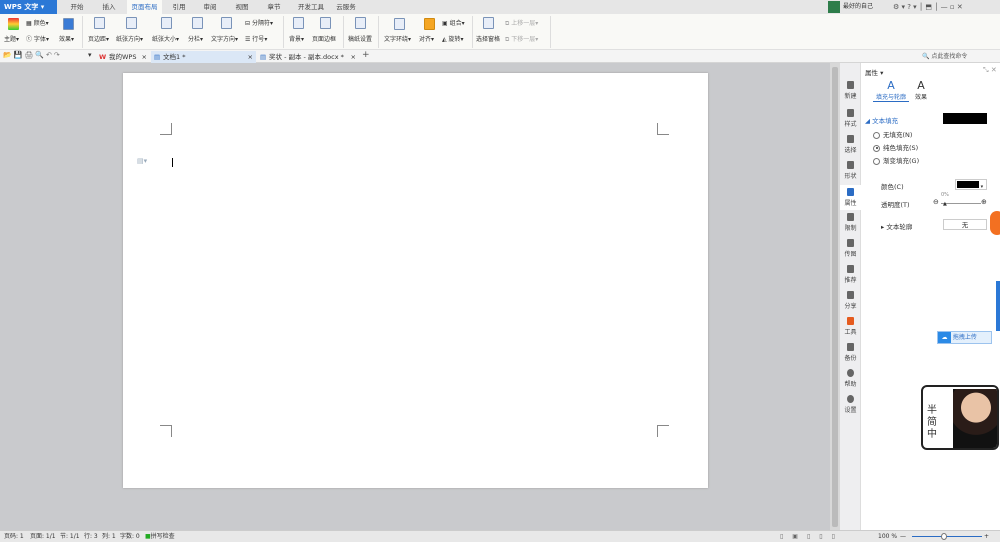 The height and width of the screenshot is (542, 1000). I want to click on tab-fill-outline: A 填充与轮廓, so click(891, 90).